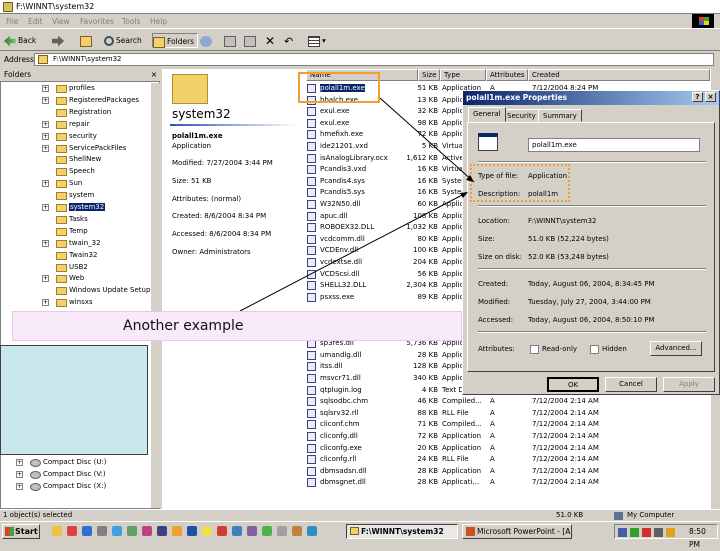 The height and width of the screenshot is (551, 720). I want to click on computer-icon, so click(618, 516).